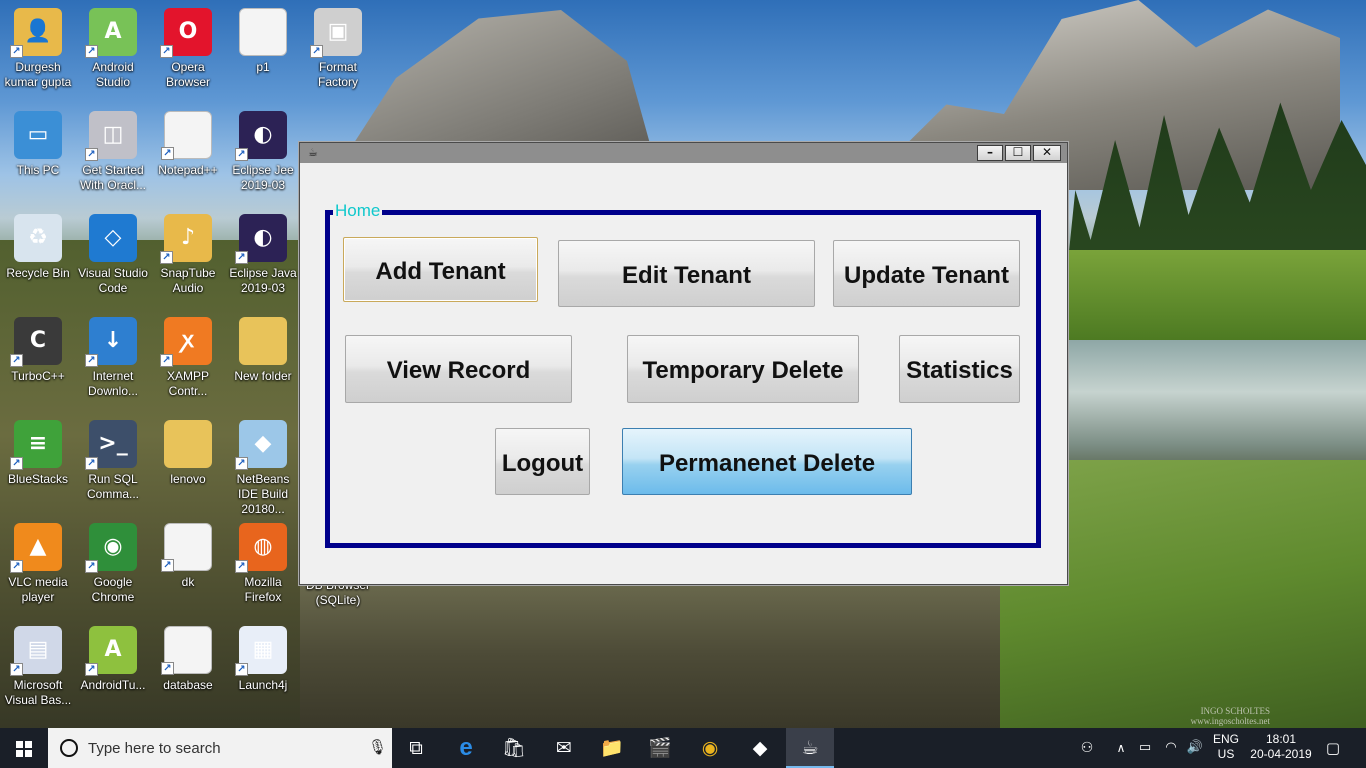  I want to click on desktop-icon: ◇ Visual Studio Code, so click(113, 255).